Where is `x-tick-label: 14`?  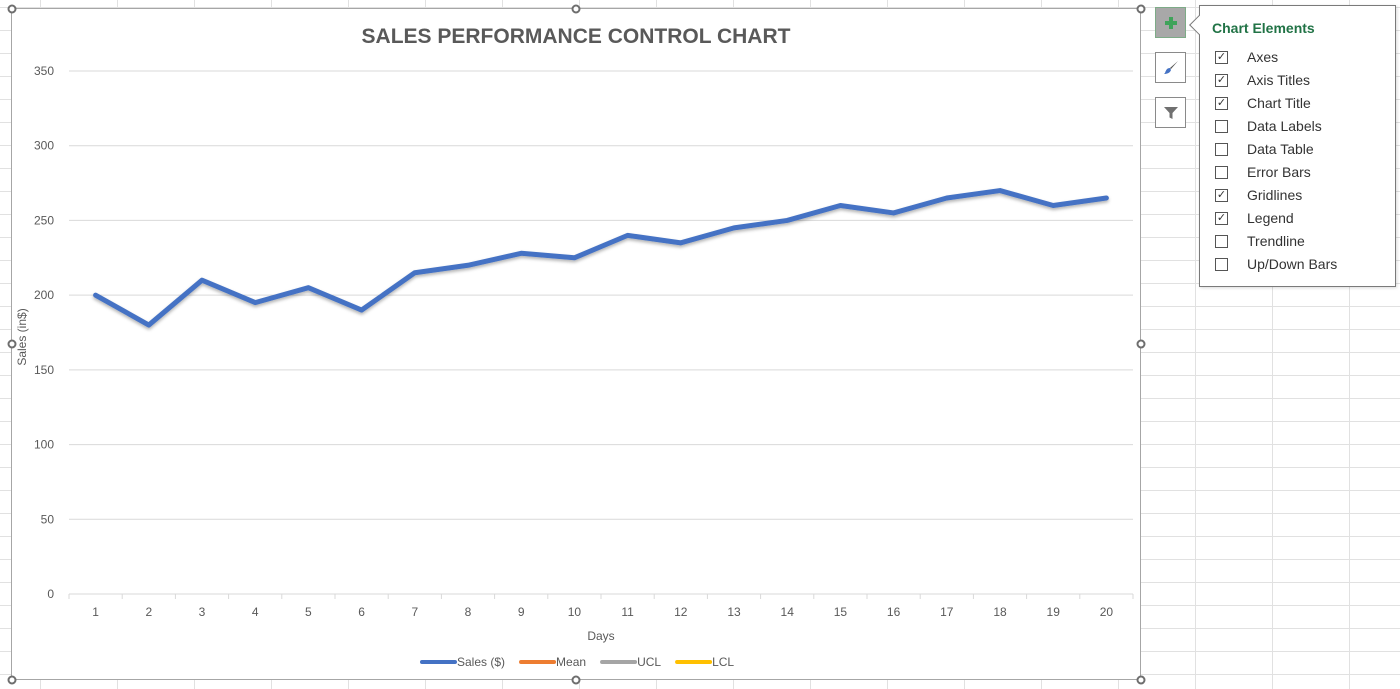
x-tick-label: 14 is located at coordinates (788, 612).